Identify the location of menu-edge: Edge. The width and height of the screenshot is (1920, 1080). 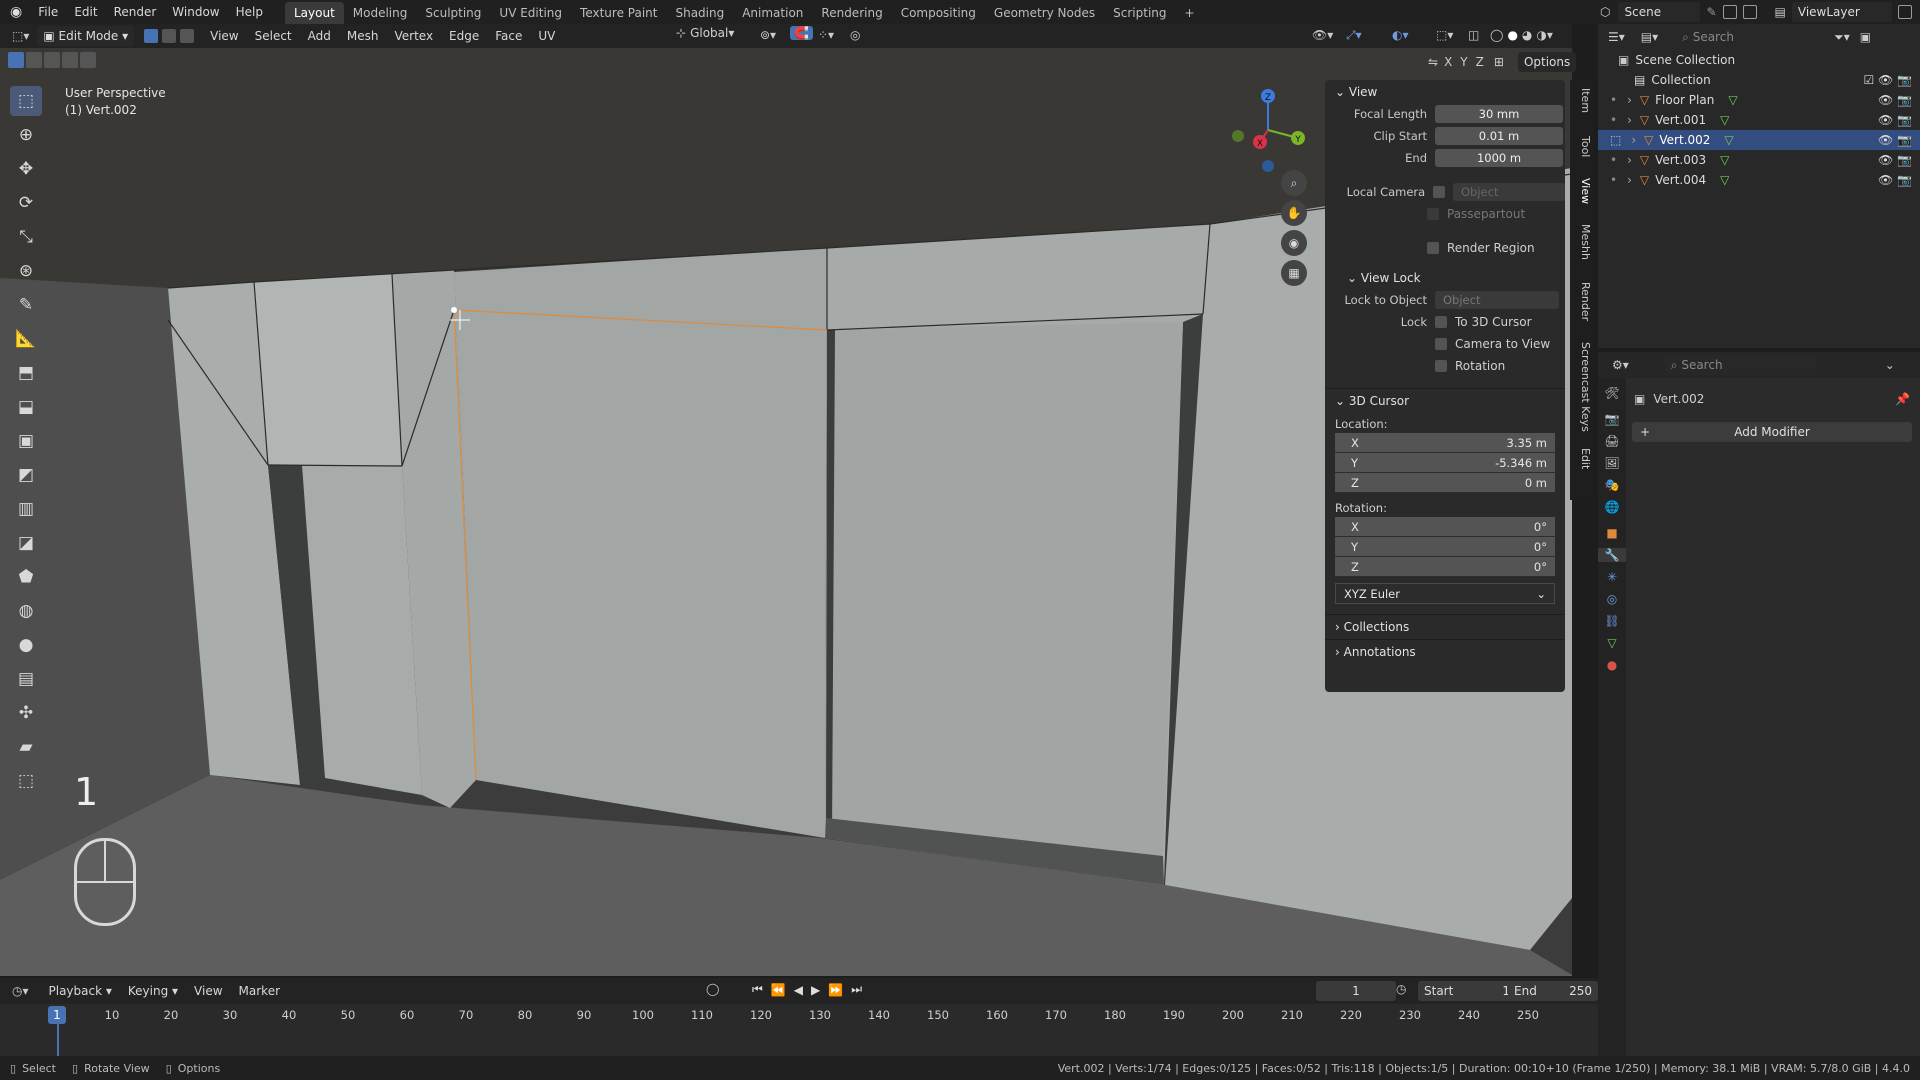
(464, 36).